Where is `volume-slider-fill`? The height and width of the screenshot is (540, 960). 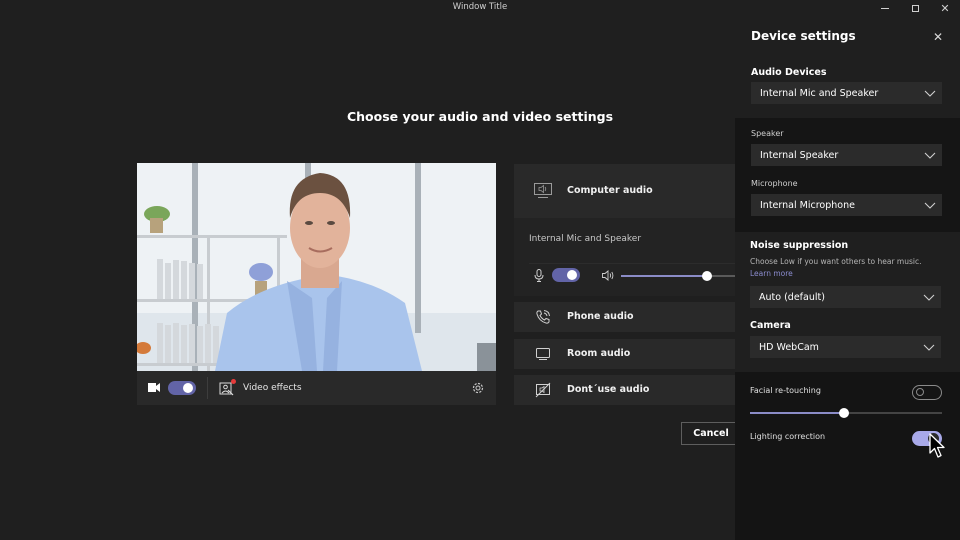
volume-slider-fill is located at coordinates (664, 276).